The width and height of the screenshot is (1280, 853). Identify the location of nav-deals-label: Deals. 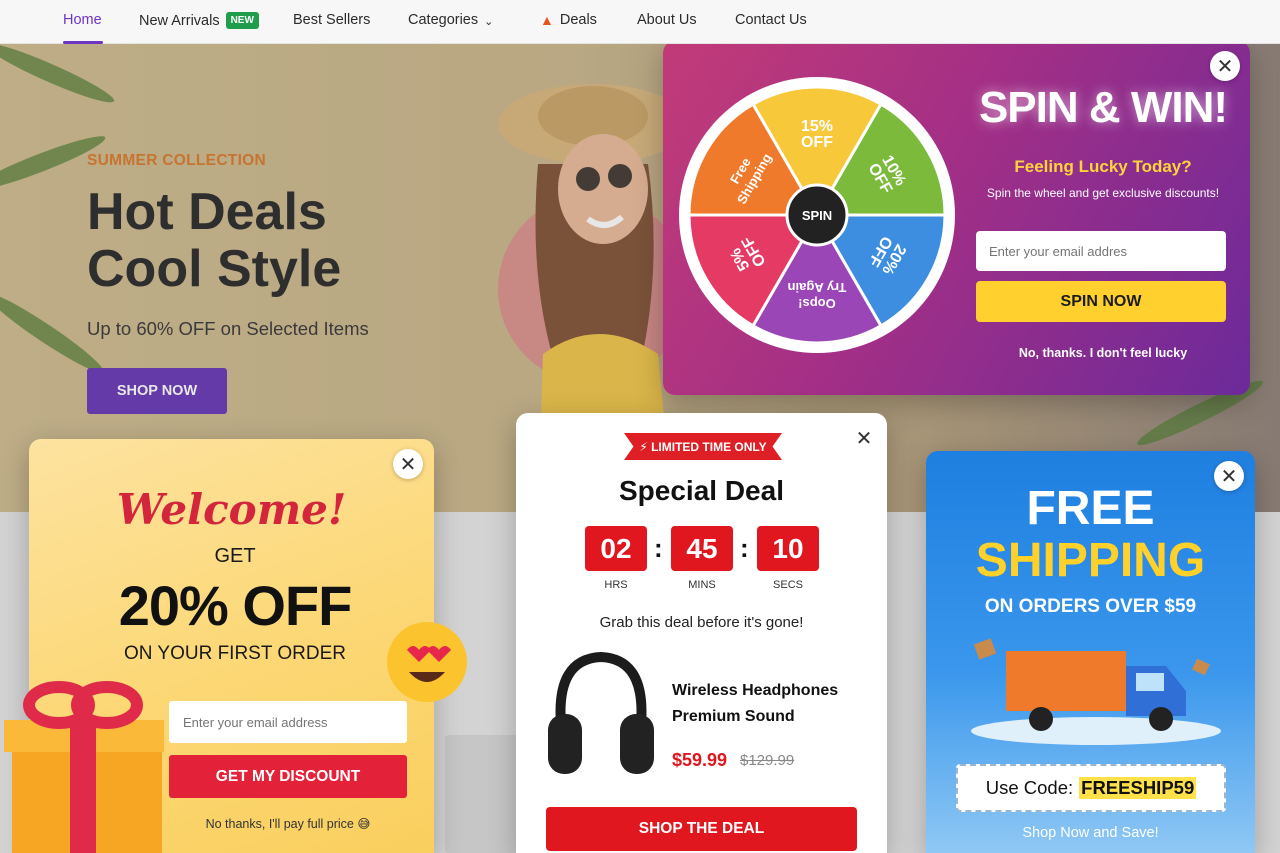
(578, 20).